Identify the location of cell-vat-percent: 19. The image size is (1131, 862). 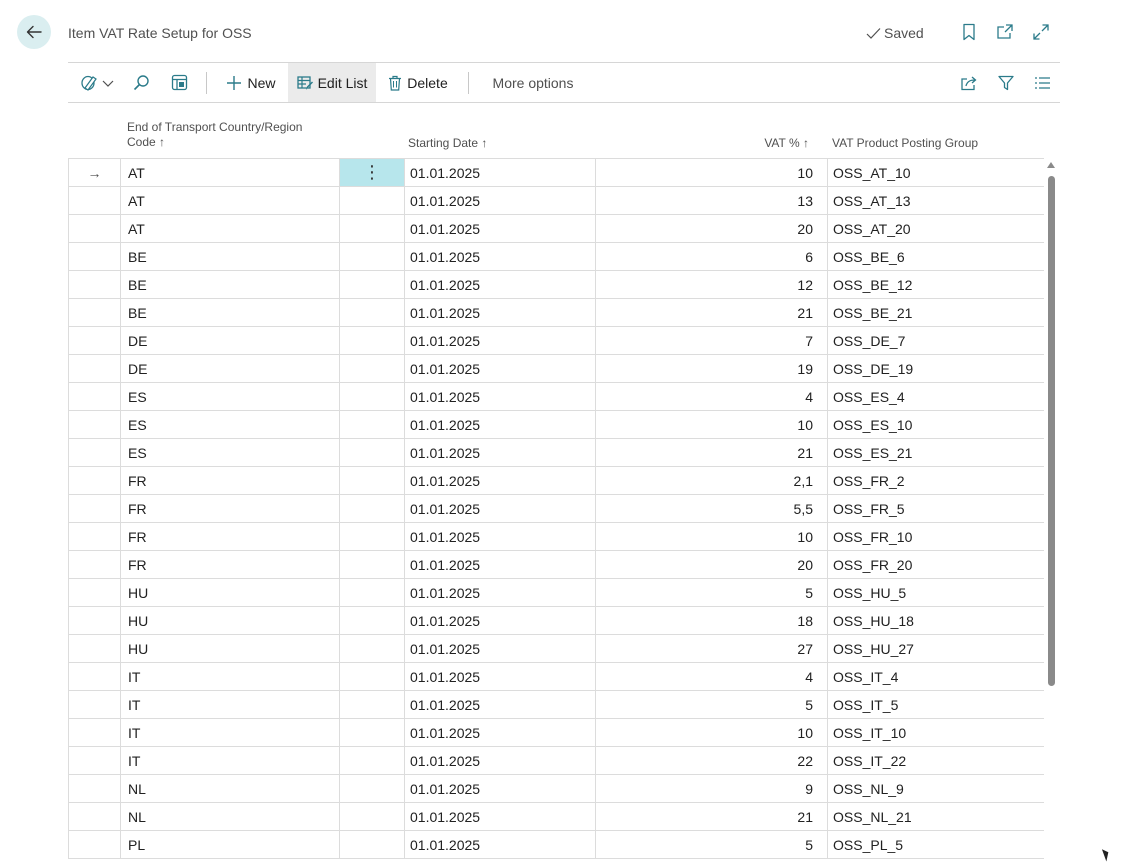
(711, 368).